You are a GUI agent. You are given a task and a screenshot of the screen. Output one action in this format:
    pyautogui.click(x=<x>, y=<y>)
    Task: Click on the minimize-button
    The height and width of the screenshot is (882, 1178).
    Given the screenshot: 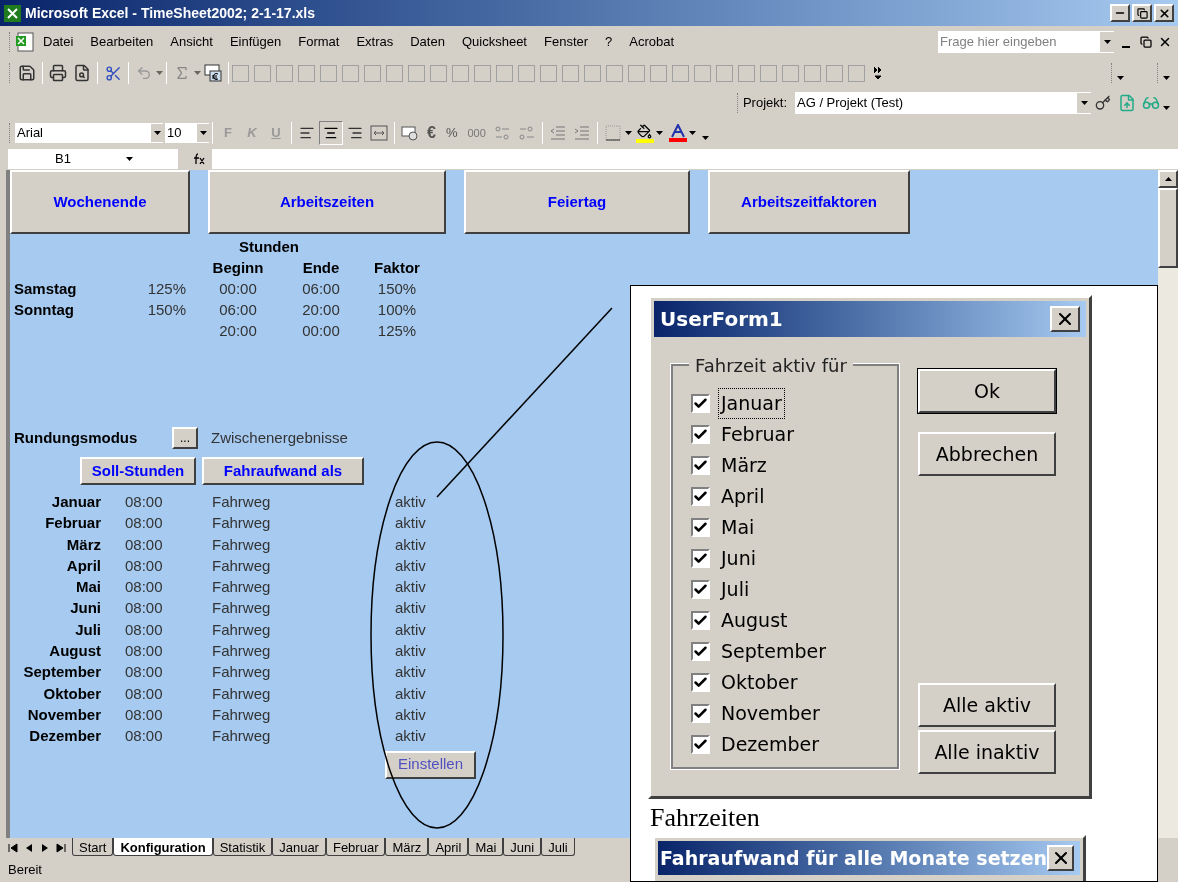 What is the action you would take?
    pyautogui.click(x=1120, y=13)
    